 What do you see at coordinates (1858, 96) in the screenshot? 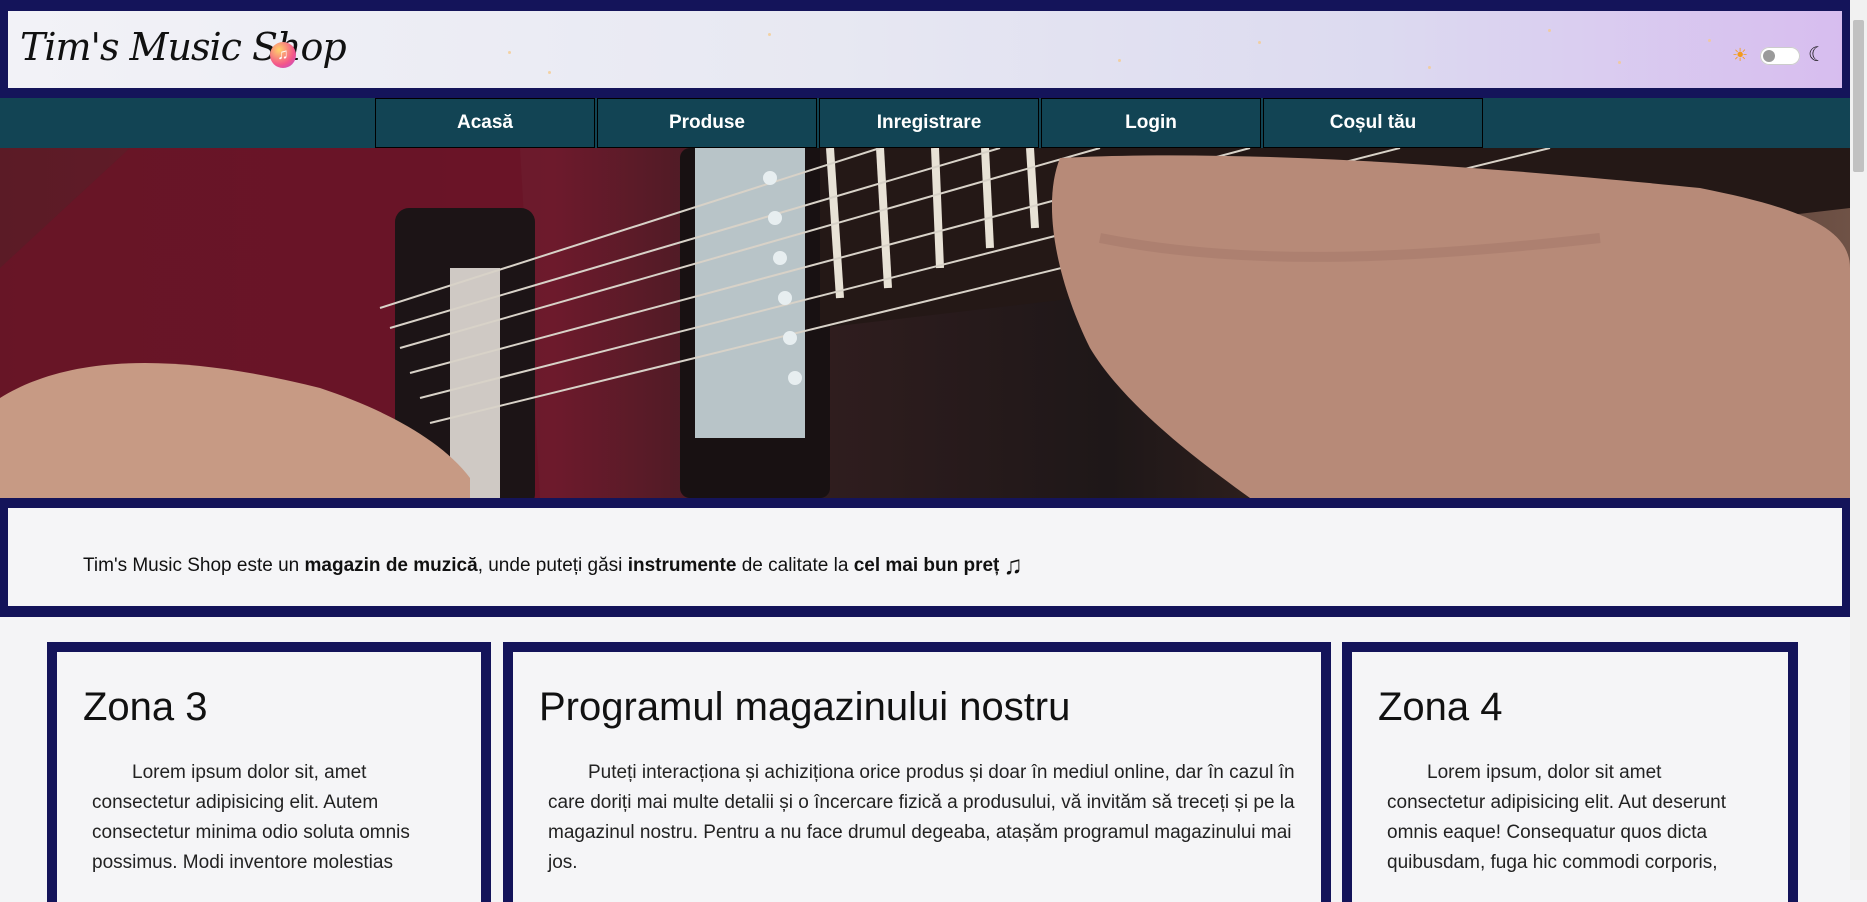
I see `scrollbar-thumb` at bounding box center [1858, 96].